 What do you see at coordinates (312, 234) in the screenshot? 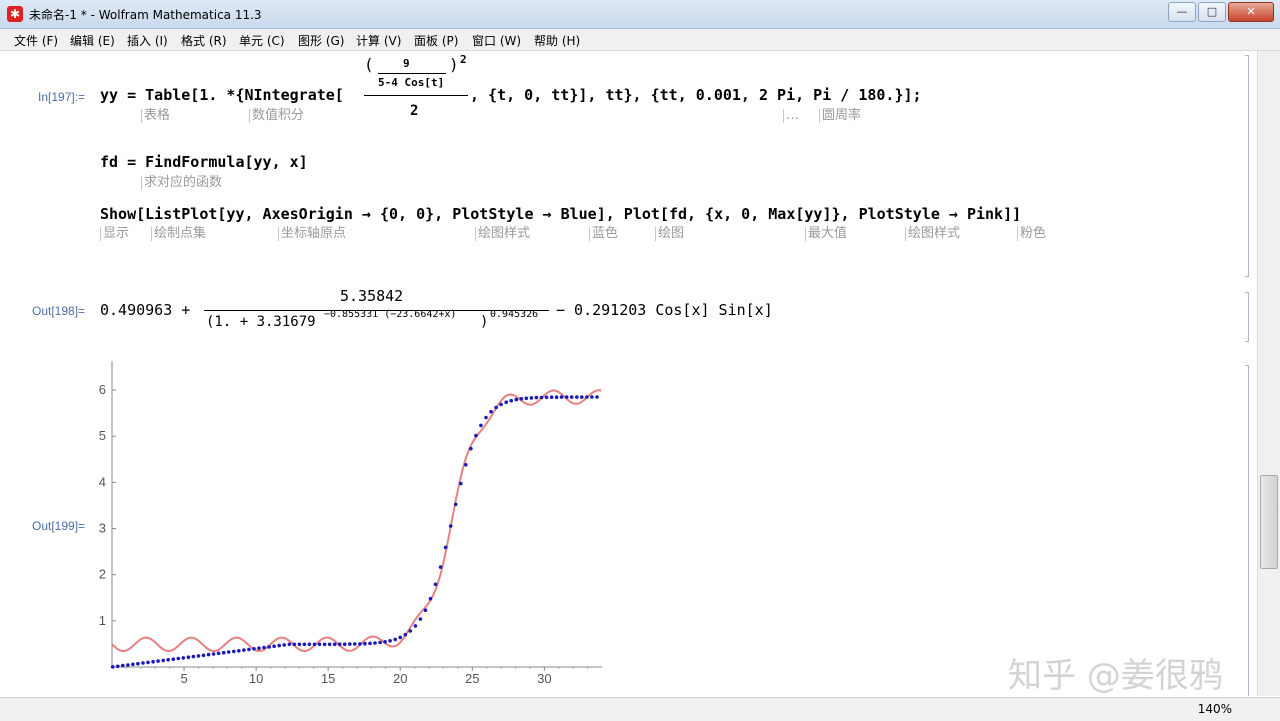
I see `annotation-axesorigin: 坐标轴原点` at bounding box center [312, 234].